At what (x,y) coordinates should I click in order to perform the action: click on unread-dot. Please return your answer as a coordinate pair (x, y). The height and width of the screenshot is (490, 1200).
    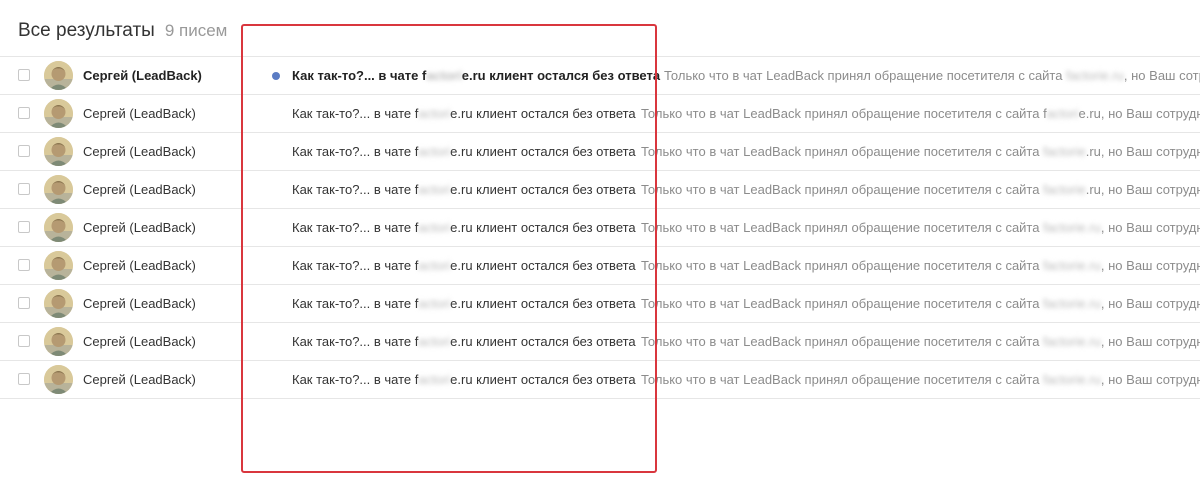
    Looking at the image, I should click on (276, 76).